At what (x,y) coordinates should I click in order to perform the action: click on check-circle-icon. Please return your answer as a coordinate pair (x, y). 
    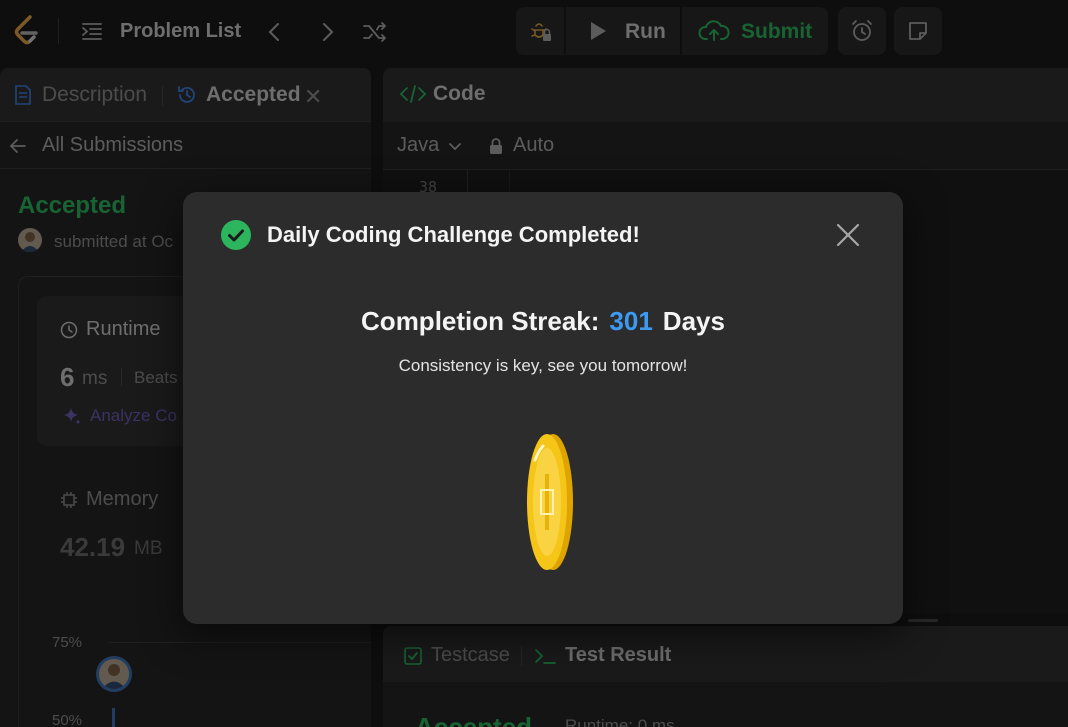
    Looking at the image, I should click on (236, 235).